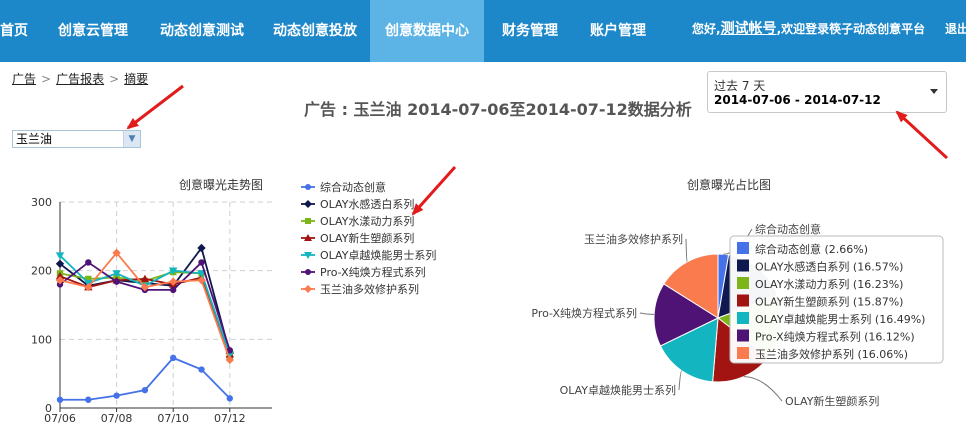 The width and height of the screenshot is (966, 438). What do you see at coordinates (24, 79) in the screenshot?
I see `breadcrumb-ads: 广告` at bounding box center [24, 79].